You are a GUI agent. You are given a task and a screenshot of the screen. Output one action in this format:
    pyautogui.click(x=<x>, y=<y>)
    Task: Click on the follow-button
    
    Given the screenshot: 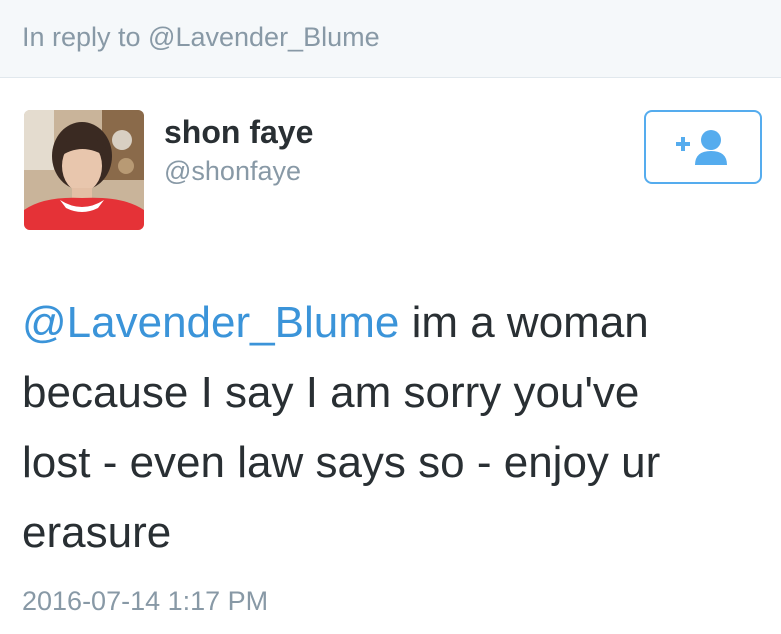 What is the action you would take?
    pyautogui.click(x=703, y=147)
    